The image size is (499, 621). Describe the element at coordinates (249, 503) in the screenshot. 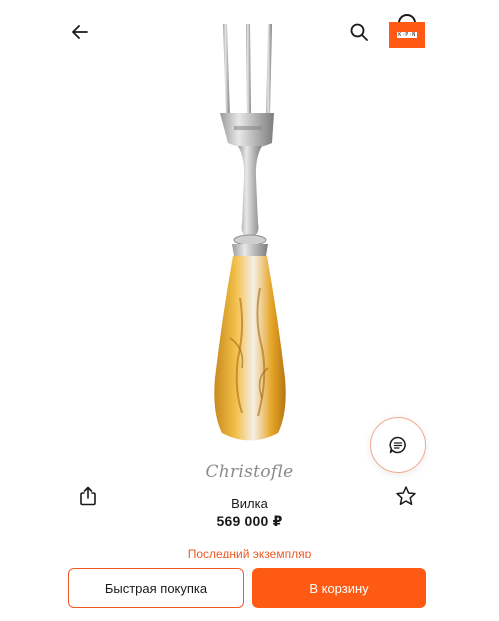

I see `product-name: Вилка` at that location.